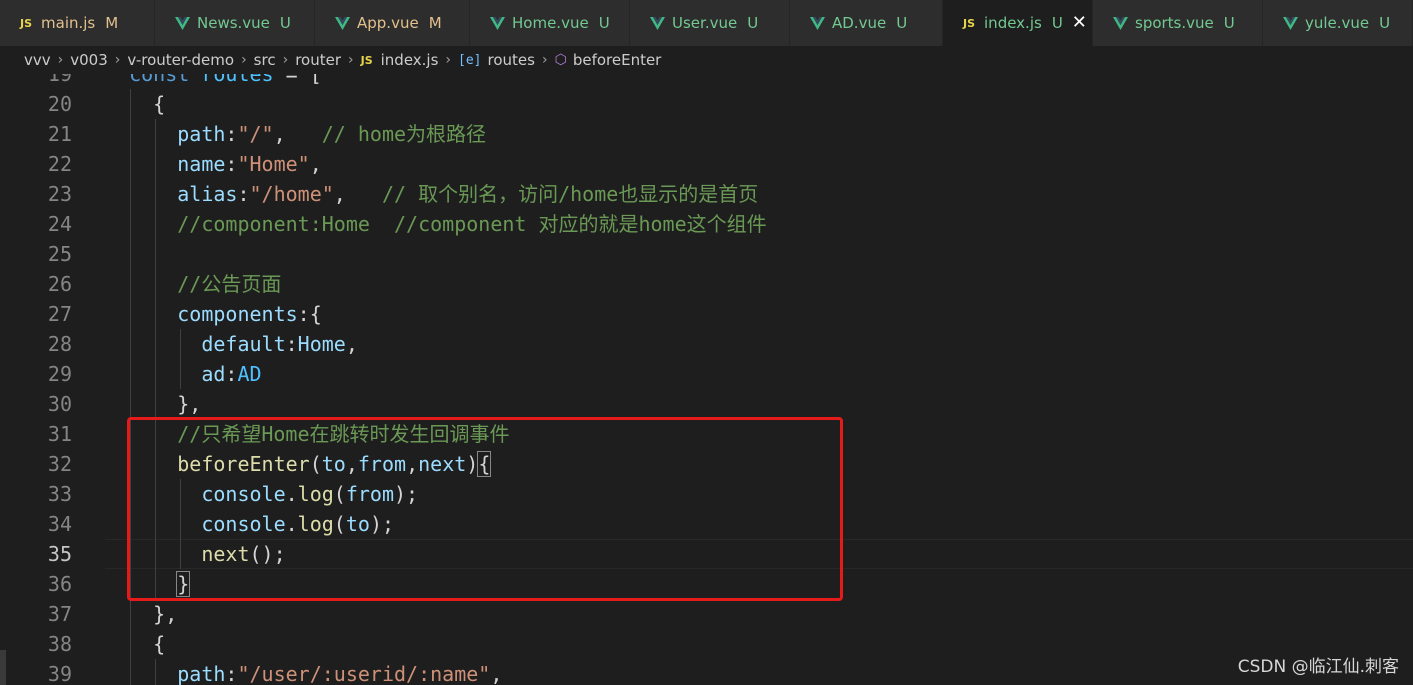  What do you see at coordinates (550, 23) in the screenshot?
I see `tab-home-vue: Home.vue U` at bounding box center [550, 23].